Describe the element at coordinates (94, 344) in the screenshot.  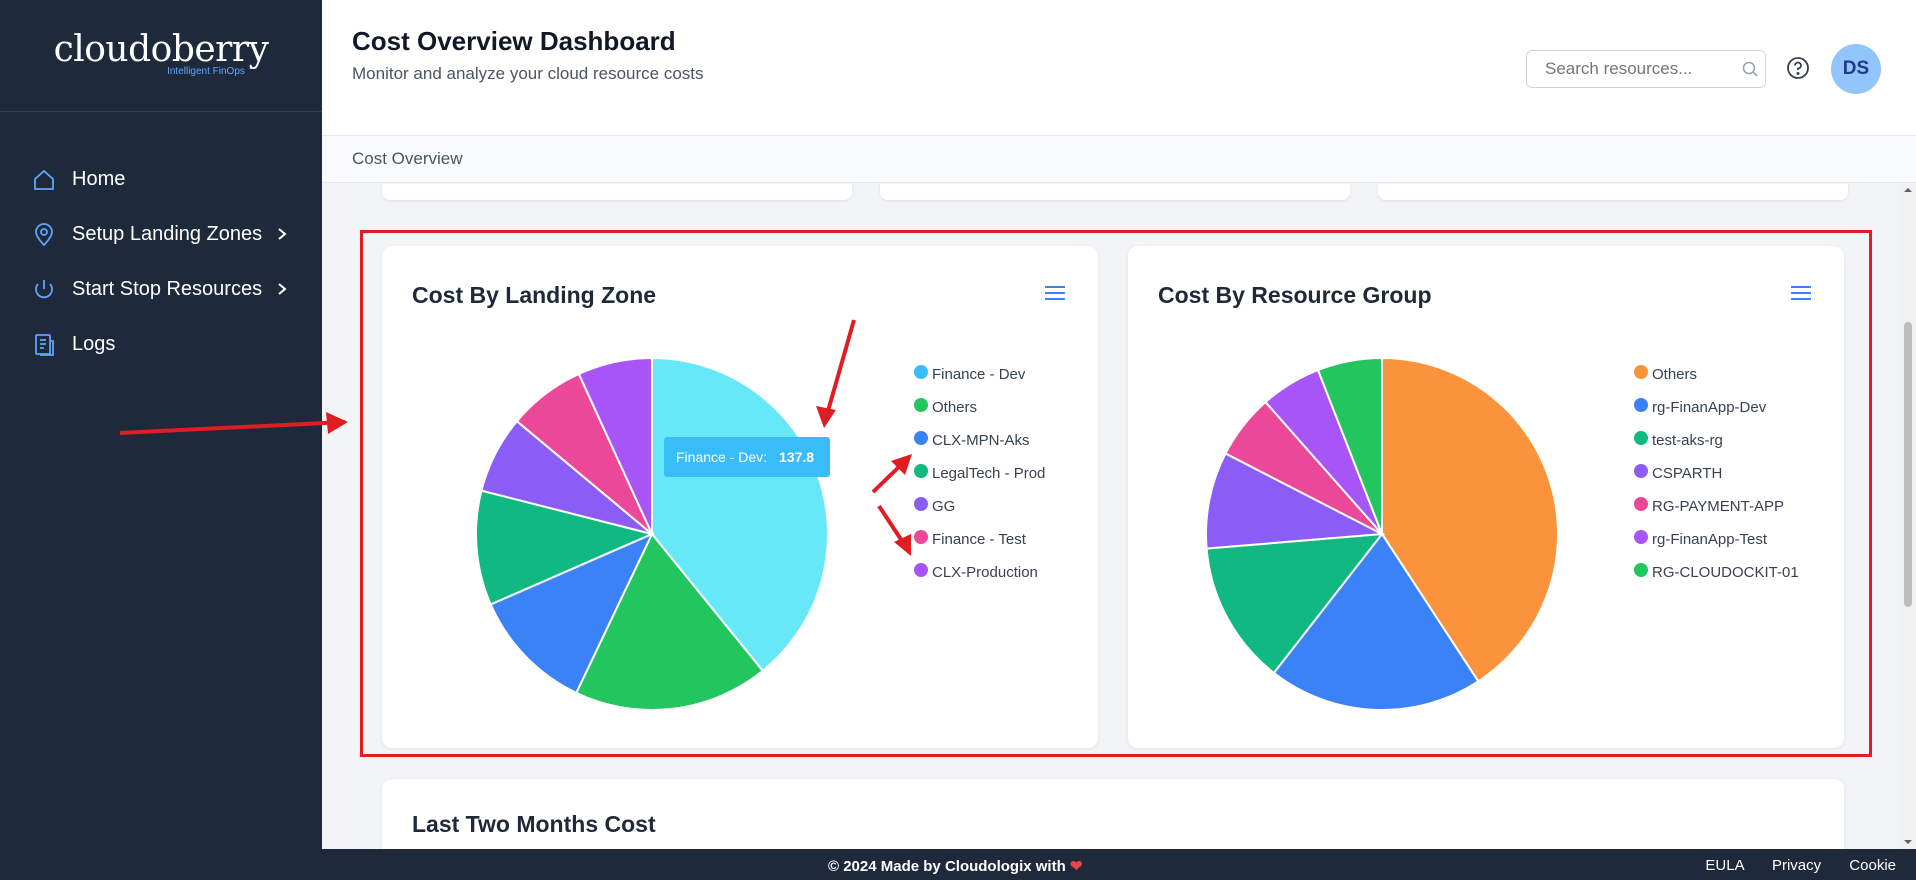
I see `sidebar-item-label: Logs` at that location.